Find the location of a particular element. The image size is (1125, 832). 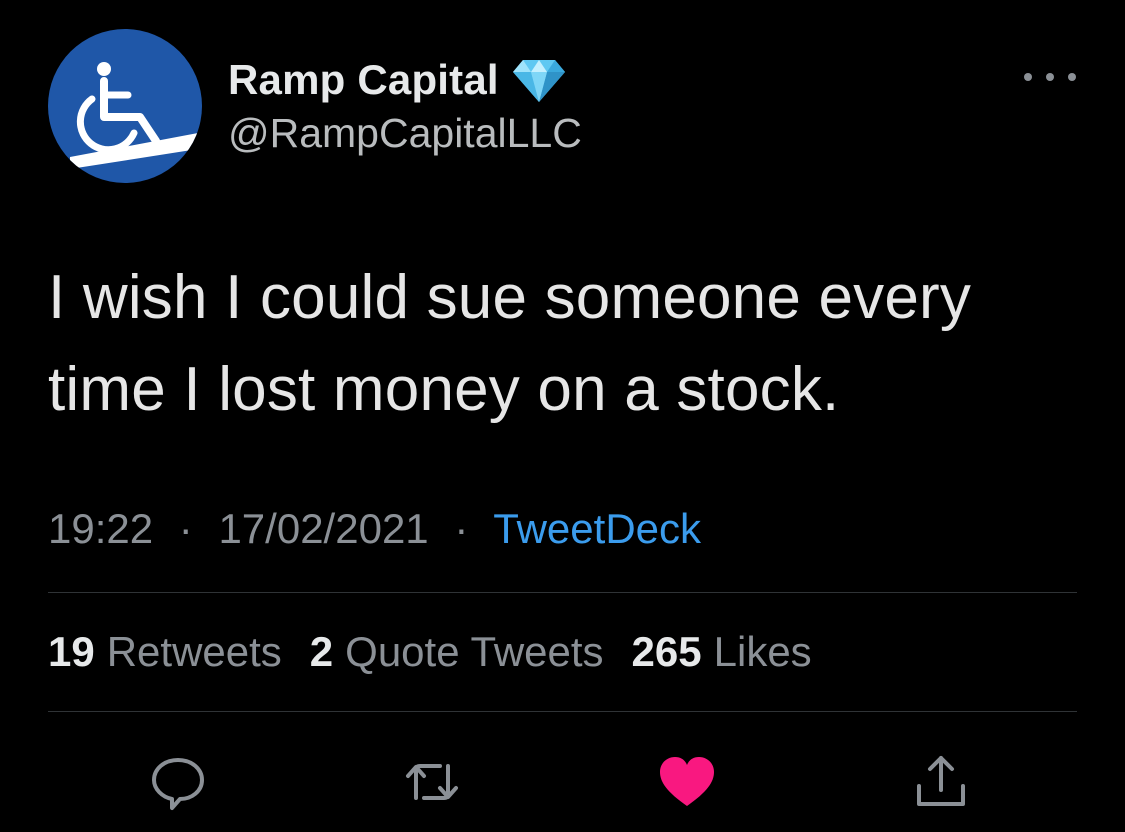

retweets-label: Retweets is located at coordinates (194, 651).